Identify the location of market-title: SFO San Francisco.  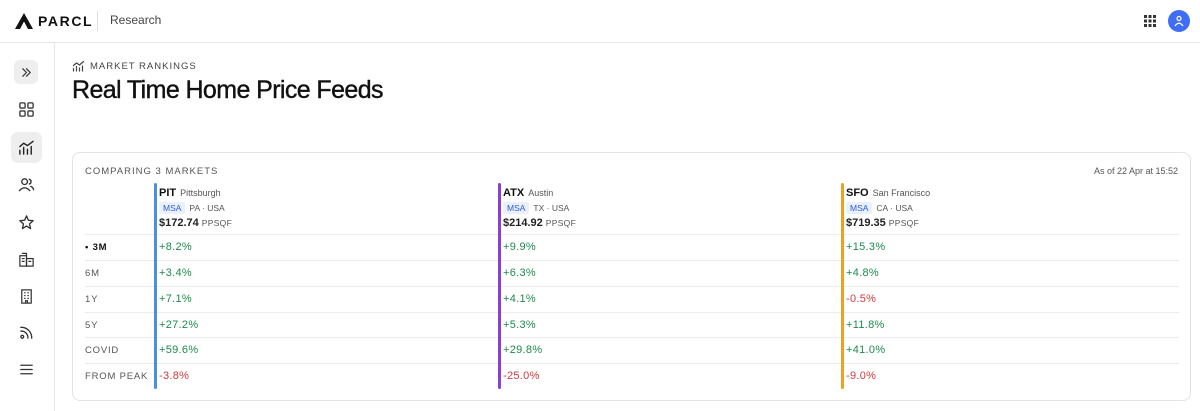
(888, 193).